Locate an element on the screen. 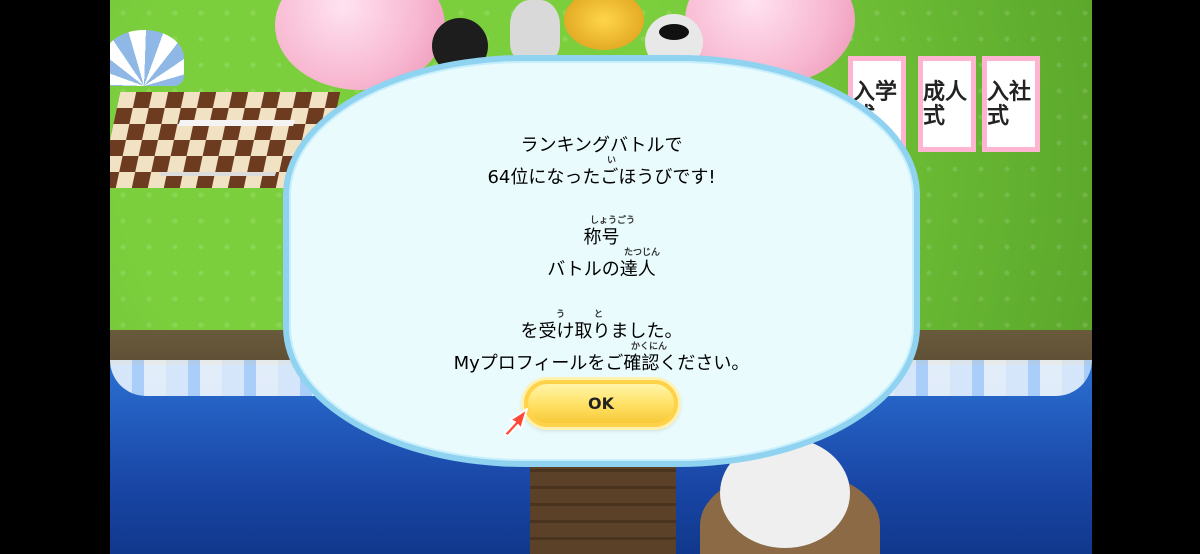 This screenshot has height=554, width=1200. dialog-line-2: 64位になったごほうびです! is located at coordinates (601, 177).